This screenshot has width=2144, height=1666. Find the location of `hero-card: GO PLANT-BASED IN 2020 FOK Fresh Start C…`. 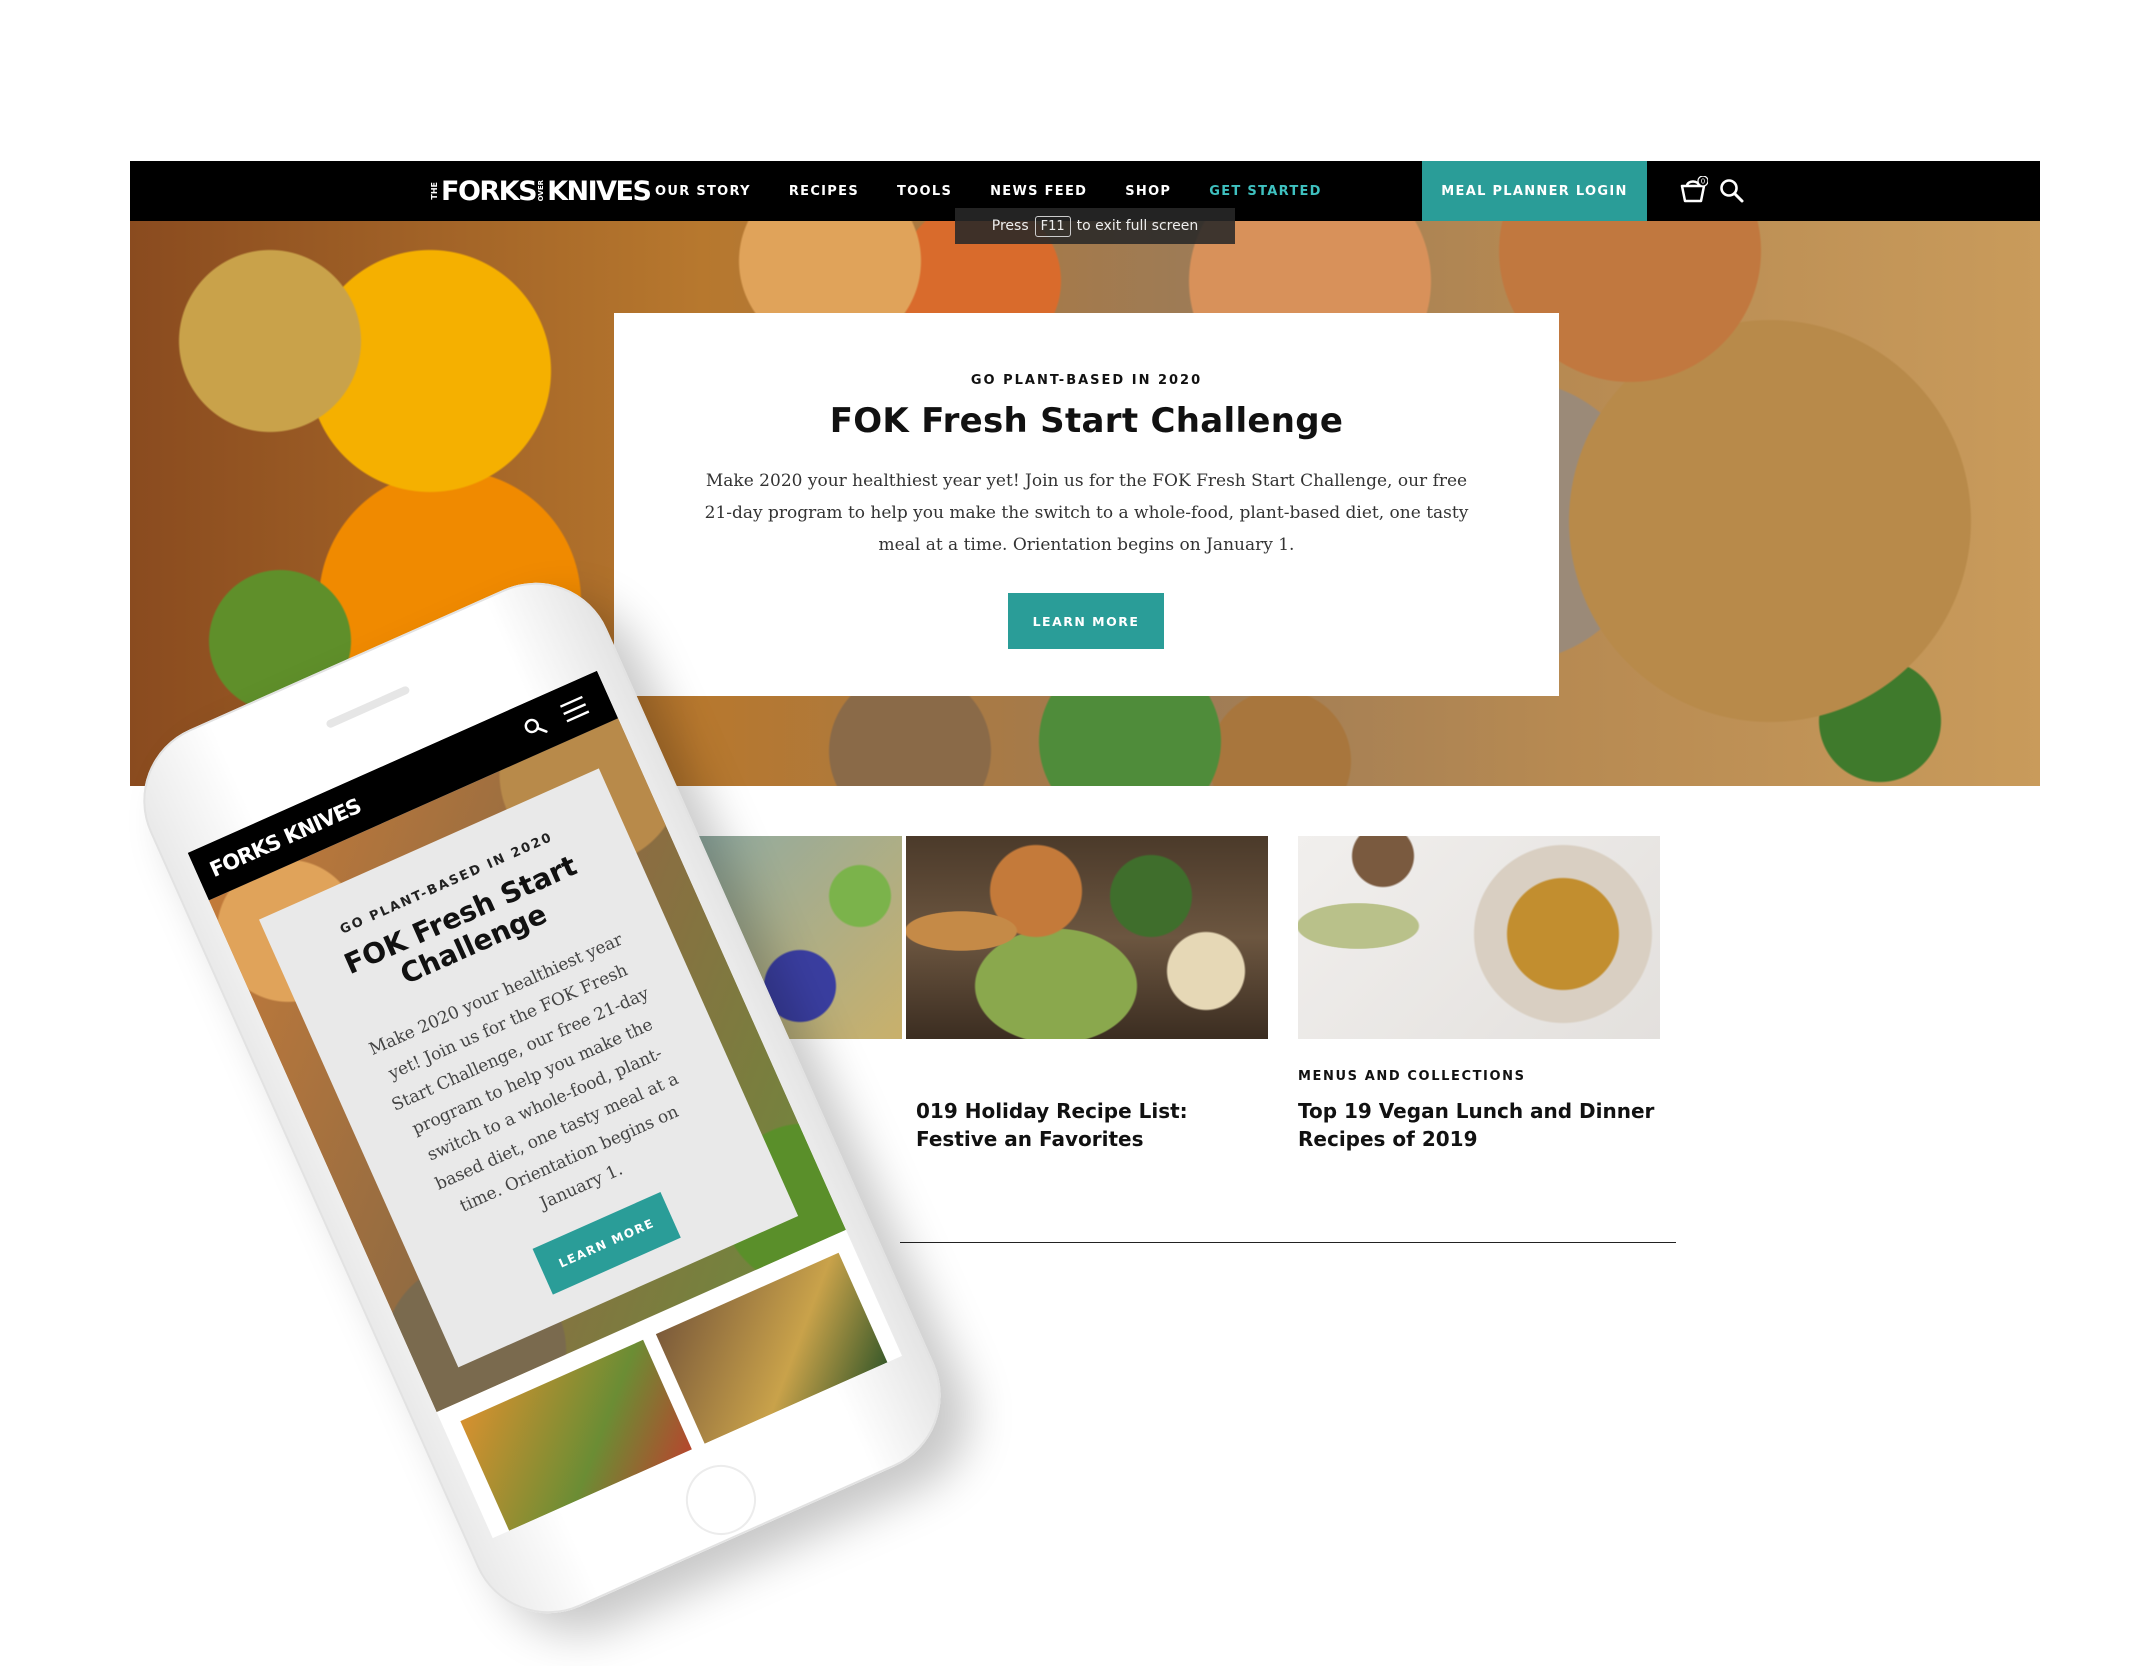

hero-card: GO PLANT-BASED IN 2020 FOK Fresh Start C… is located at coordinates (1086, 504).